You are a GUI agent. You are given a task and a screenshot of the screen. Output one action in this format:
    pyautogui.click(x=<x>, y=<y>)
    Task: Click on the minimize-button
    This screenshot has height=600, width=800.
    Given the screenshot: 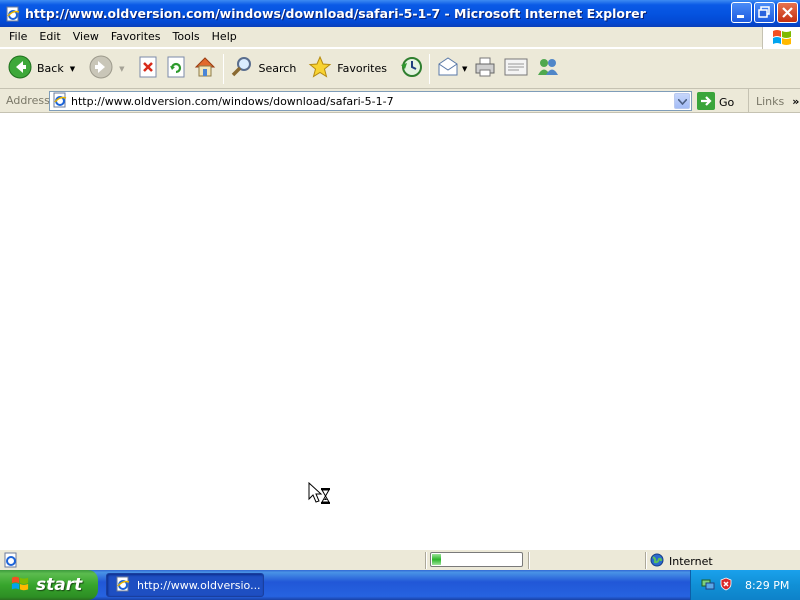 What is the action you would take?
    pyautogui.click(x=741, y=12)
    